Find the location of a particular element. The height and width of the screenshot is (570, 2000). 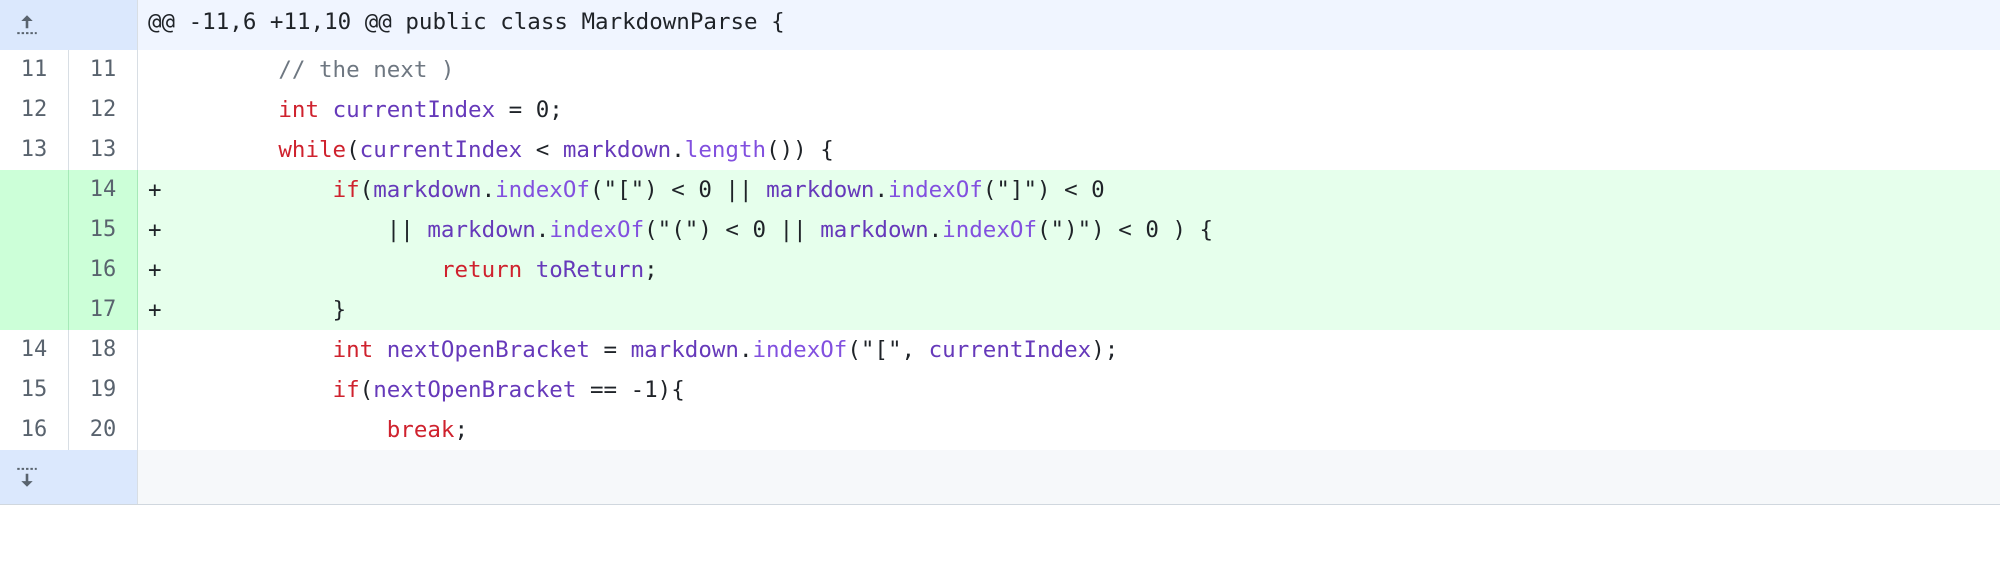

code-line: + } is located at coordinates (1069, 310).